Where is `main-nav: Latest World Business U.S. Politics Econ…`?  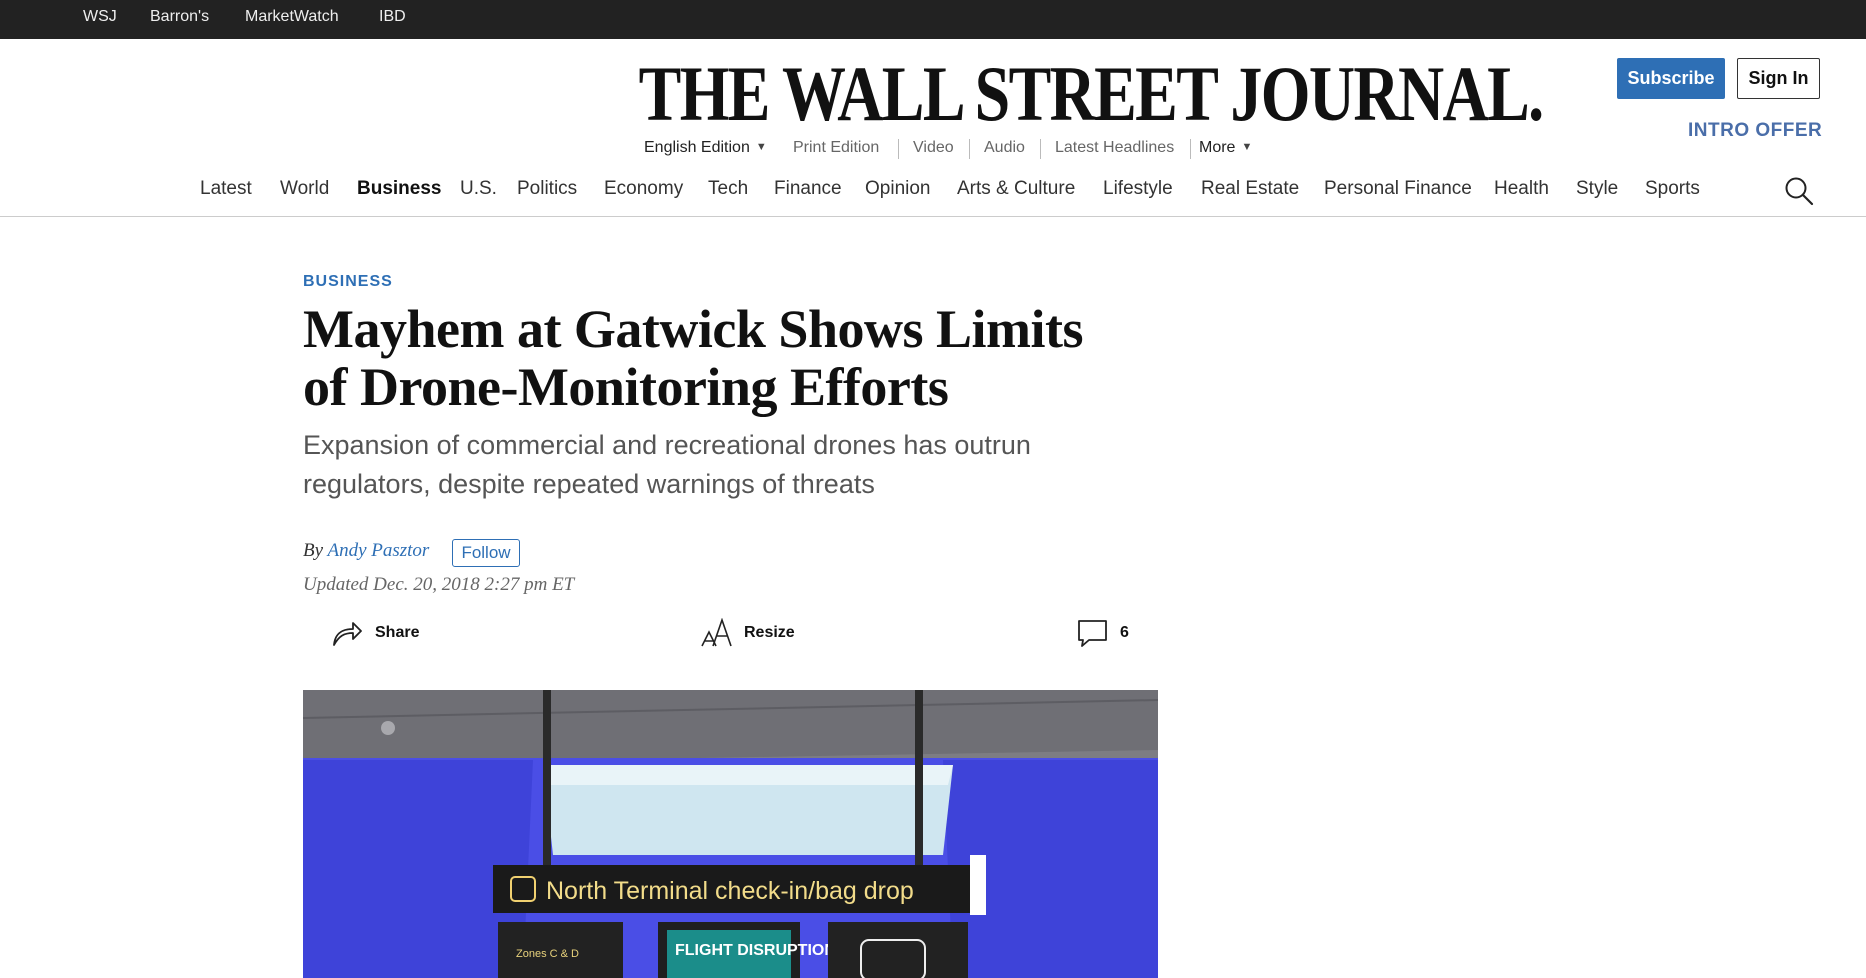 main-nav: Latest World Business U.S. Politics Econ… is located at coordinates (933, 190).